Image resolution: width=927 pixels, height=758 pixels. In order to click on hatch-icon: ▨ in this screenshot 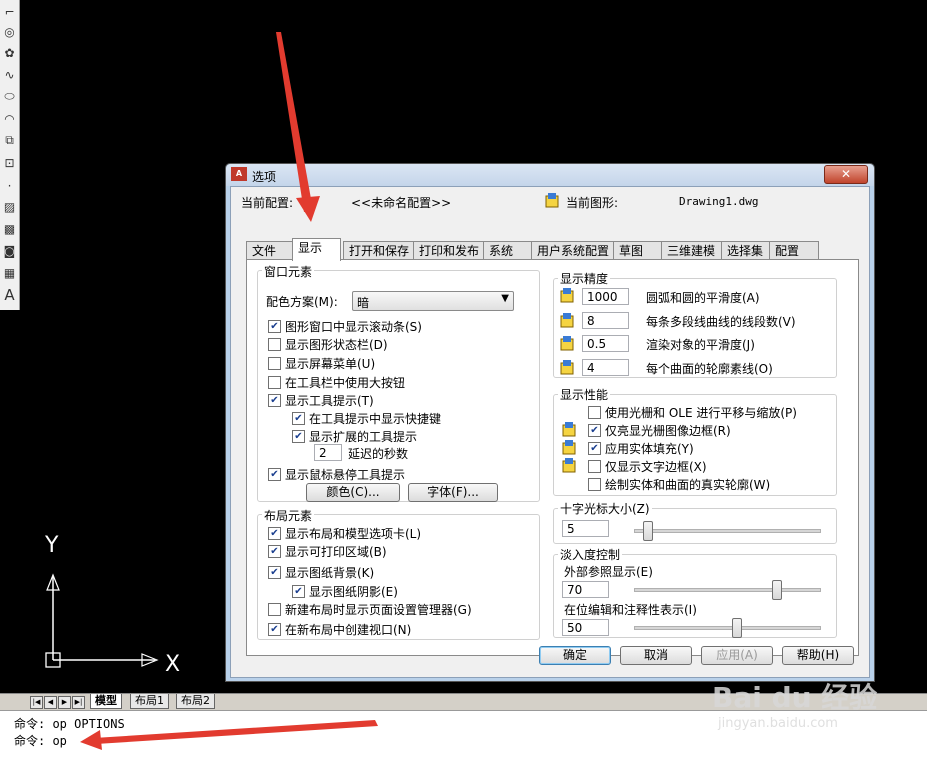, I will do `click(9, 206)`.